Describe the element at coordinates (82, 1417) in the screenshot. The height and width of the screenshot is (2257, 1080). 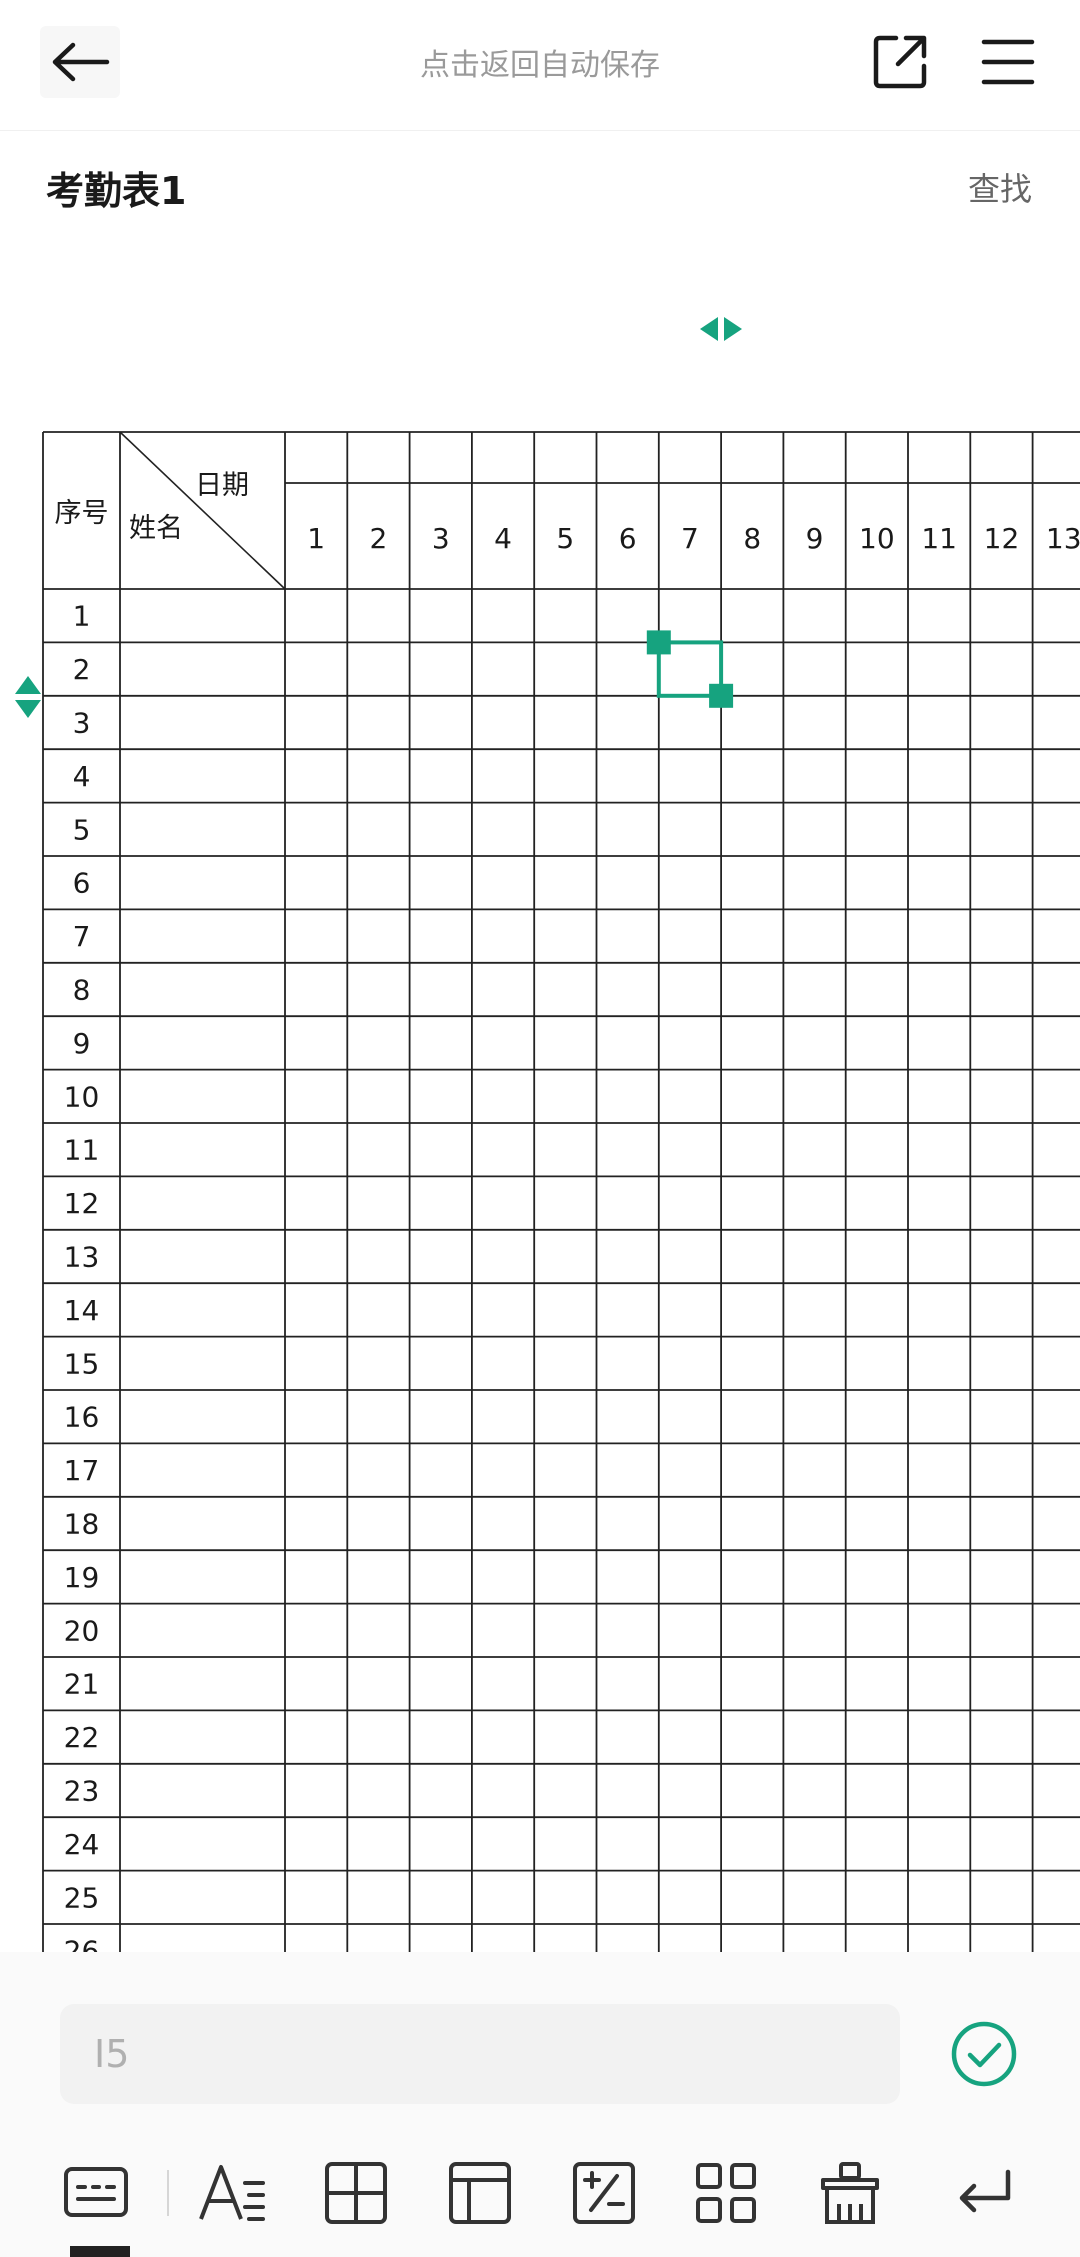
I see `row-number: 16` at that location.